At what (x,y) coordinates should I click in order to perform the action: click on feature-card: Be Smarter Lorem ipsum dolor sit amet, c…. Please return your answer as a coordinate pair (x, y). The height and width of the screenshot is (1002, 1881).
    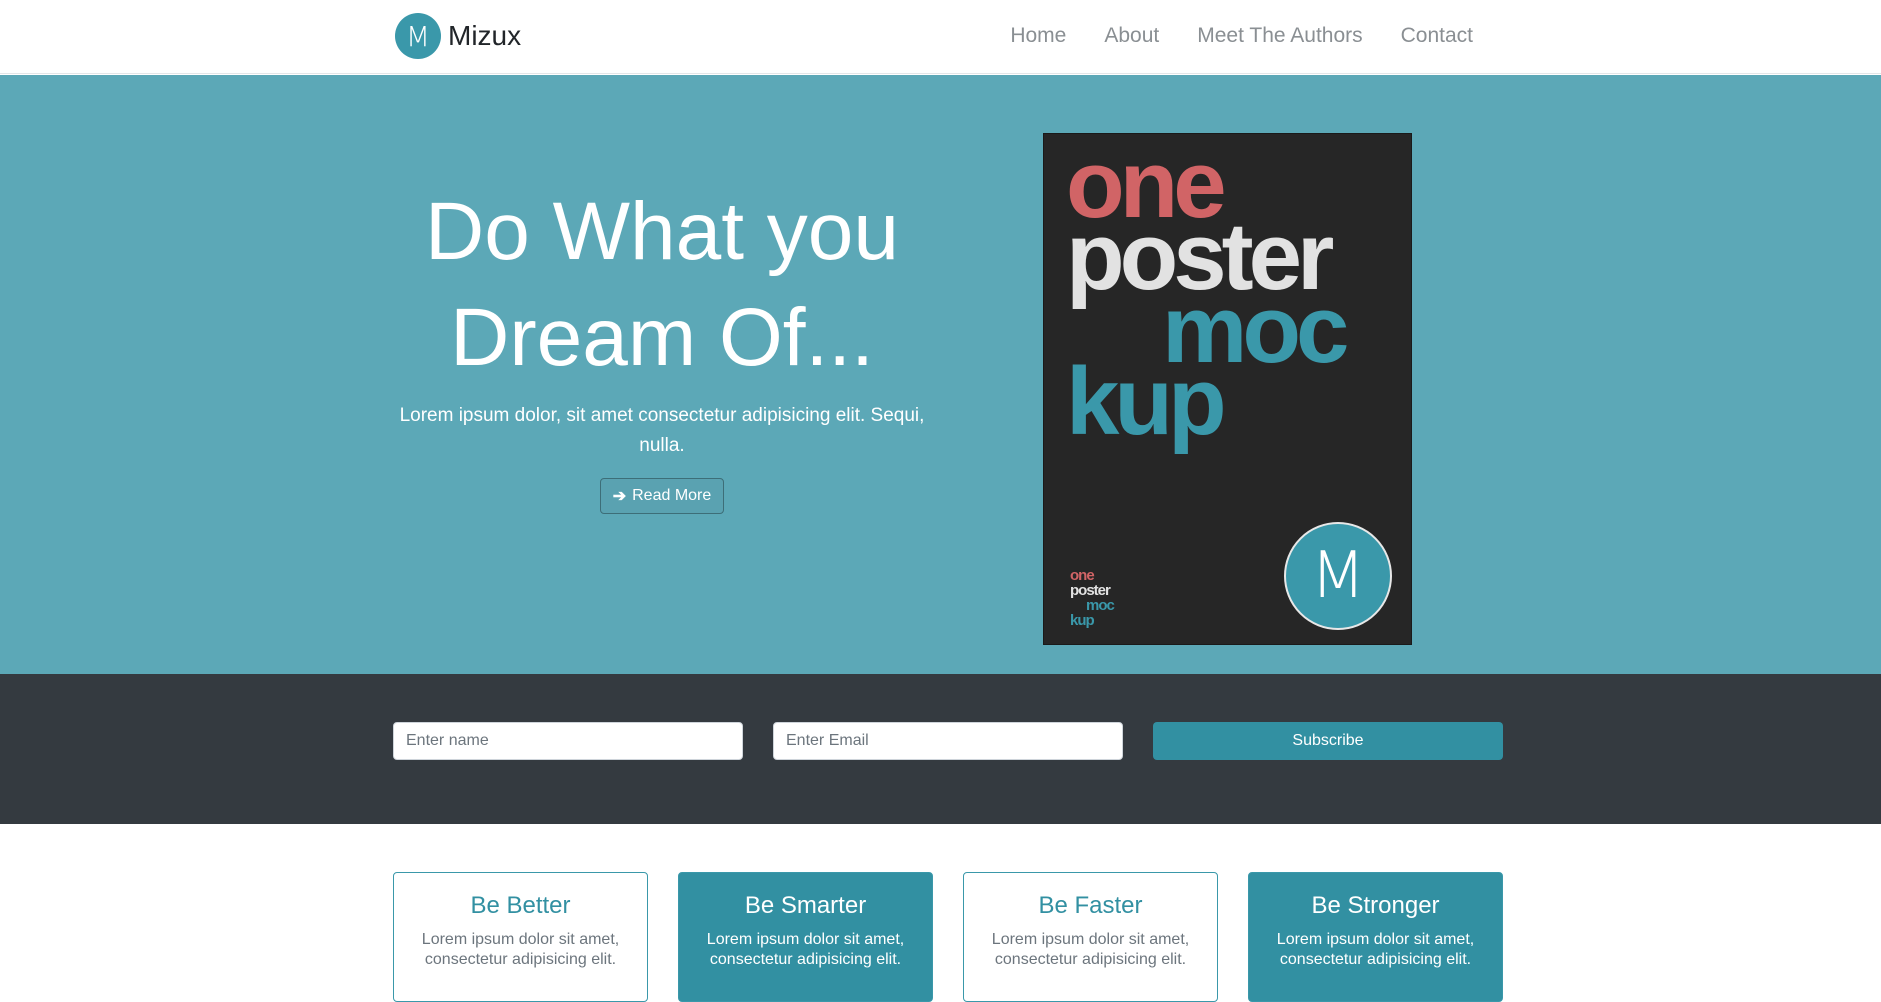
    Looking at the image, I should click on (805, 937).